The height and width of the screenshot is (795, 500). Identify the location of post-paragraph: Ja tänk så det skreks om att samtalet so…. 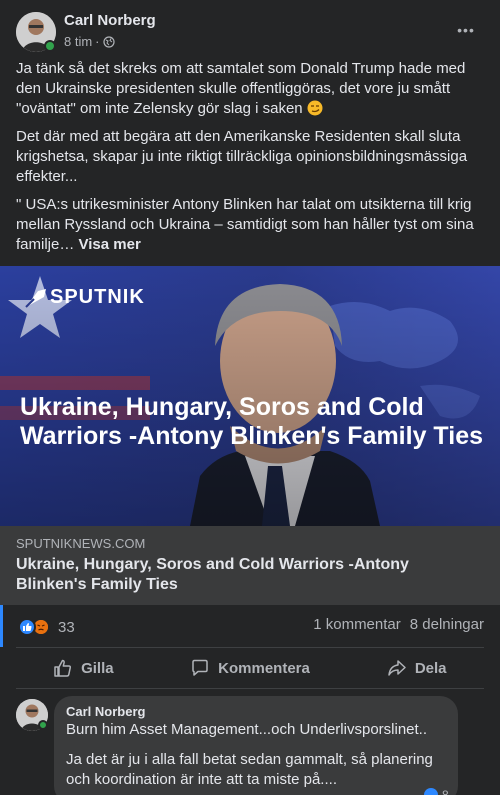
(241, 88).